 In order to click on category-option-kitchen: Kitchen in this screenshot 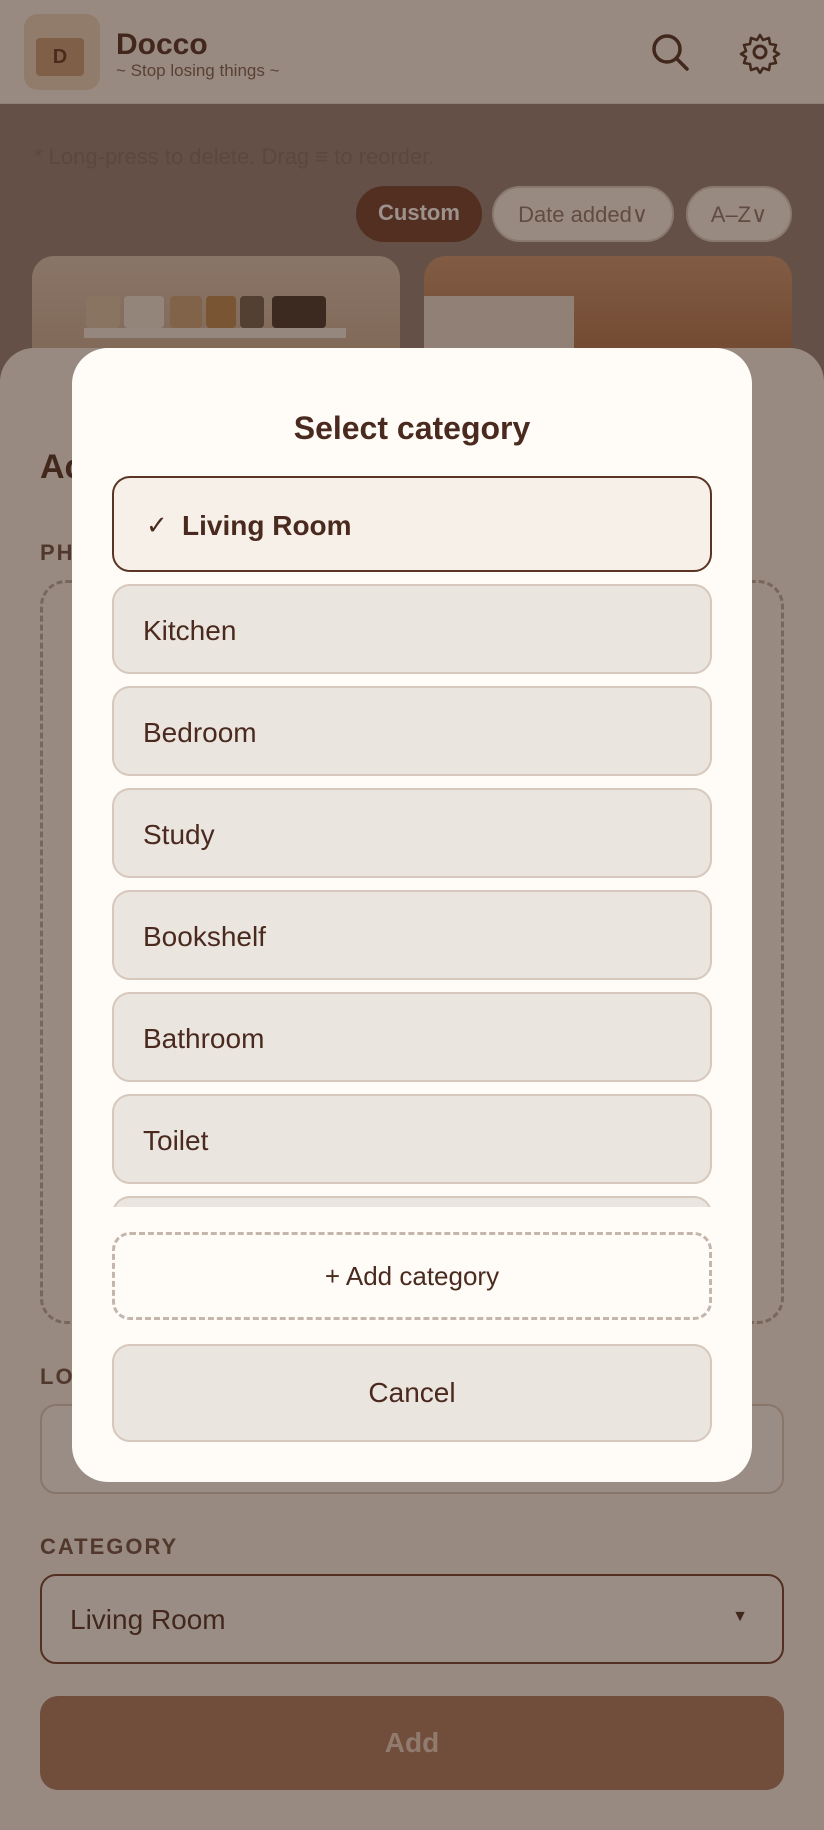, I will do `click(412, 629)`.